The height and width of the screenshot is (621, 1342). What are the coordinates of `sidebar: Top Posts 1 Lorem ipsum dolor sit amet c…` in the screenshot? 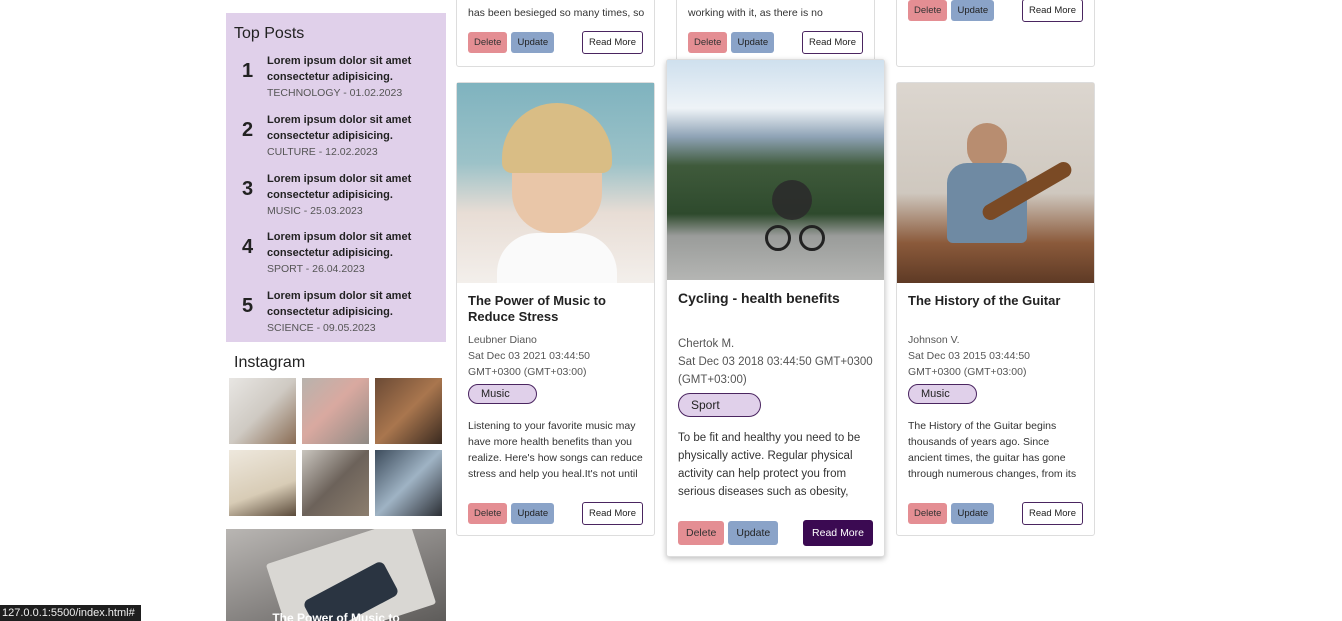 It's located at (336, 264).